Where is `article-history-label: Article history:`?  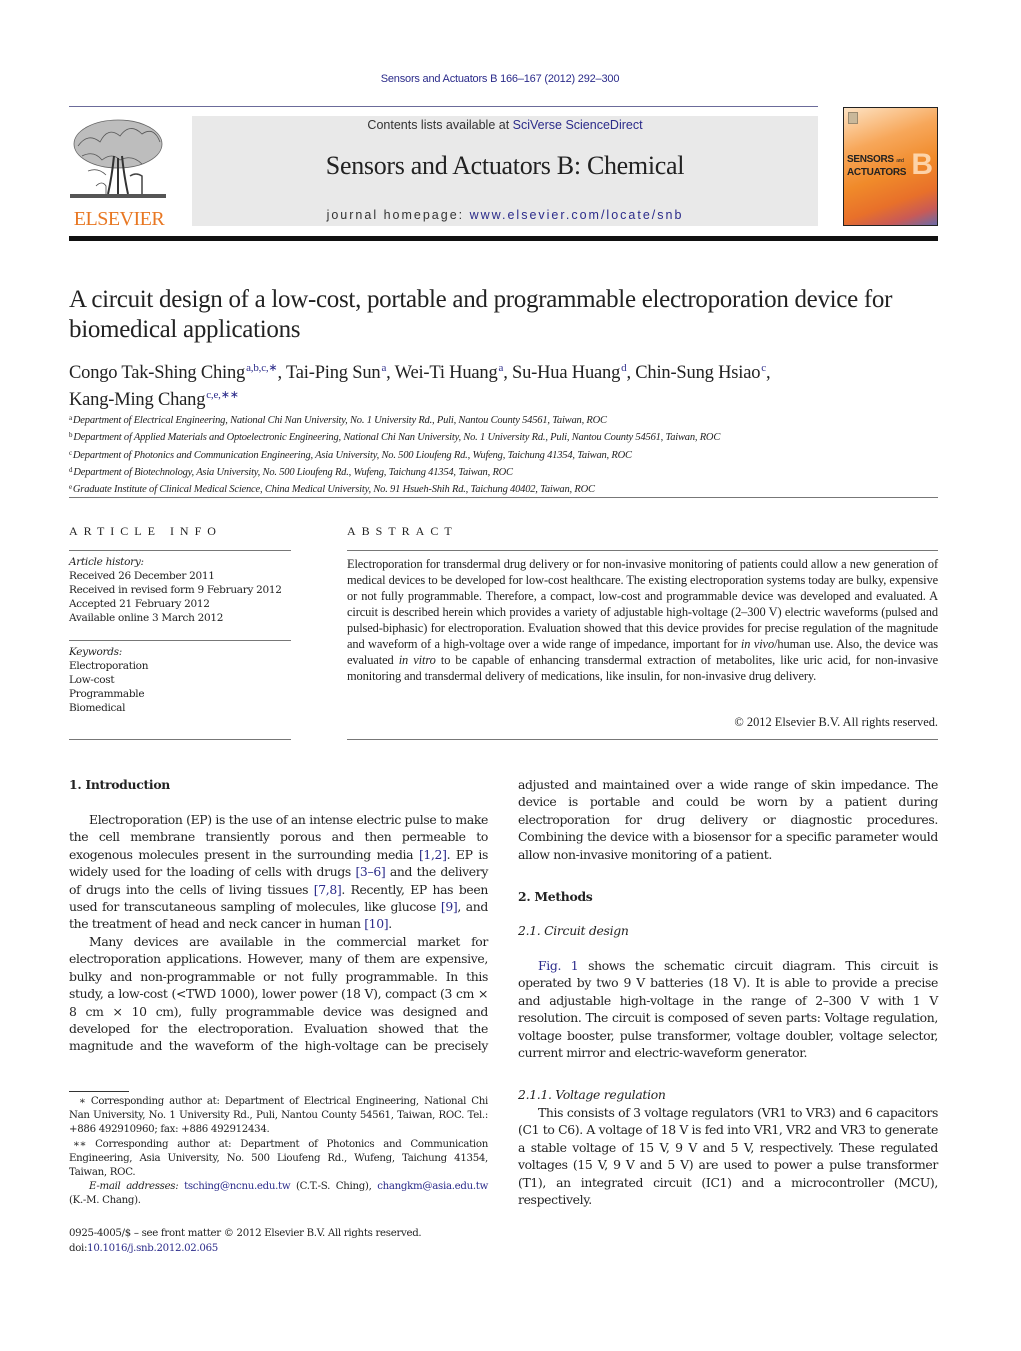
article-history-label: Article history: is located at coordinates (106, 562).